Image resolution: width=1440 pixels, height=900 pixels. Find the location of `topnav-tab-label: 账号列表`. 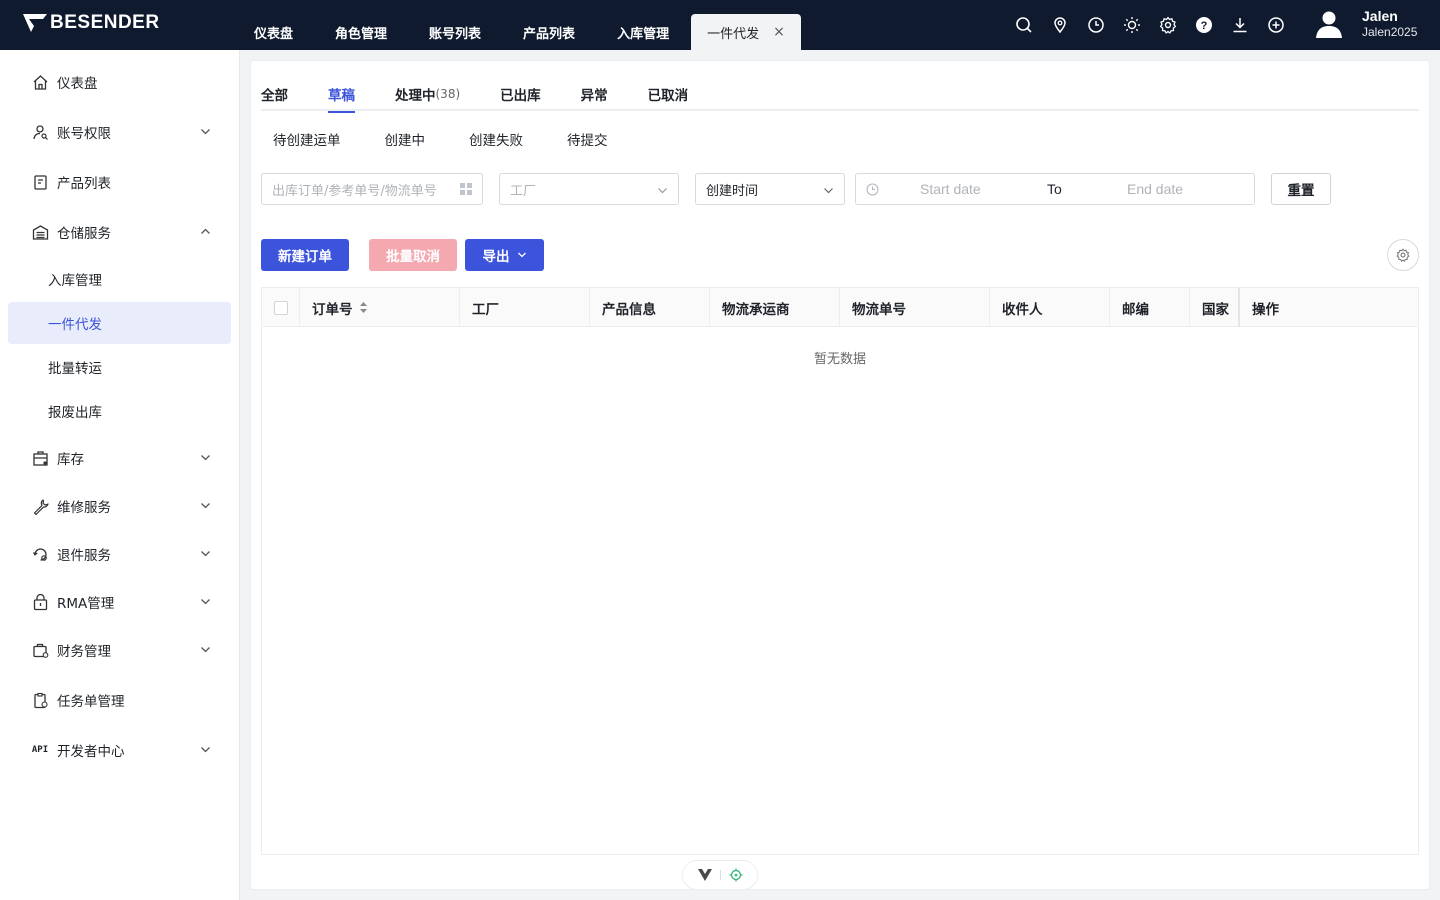

topnav-tab-label: 账号列表 is located at coordinates (455, 34).